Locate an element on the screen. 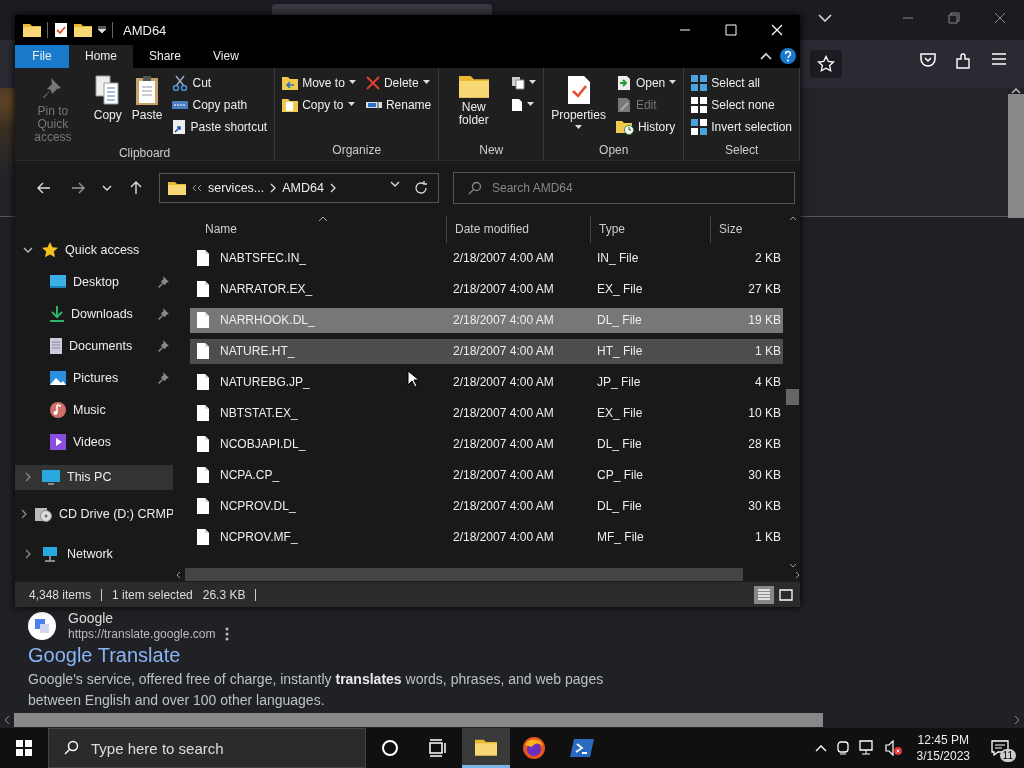 This screenshot has width=1024, height=768. tab-list-button is located at coordinates (825, 18).